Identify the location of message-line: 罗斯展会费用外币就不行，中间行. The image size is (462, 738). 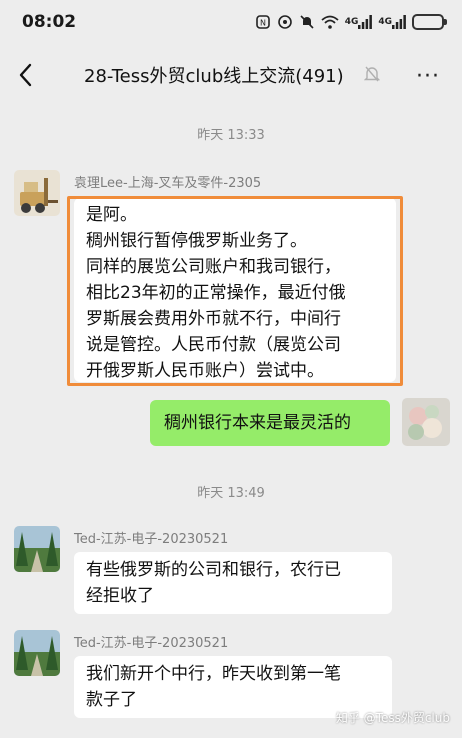
(213, 319).